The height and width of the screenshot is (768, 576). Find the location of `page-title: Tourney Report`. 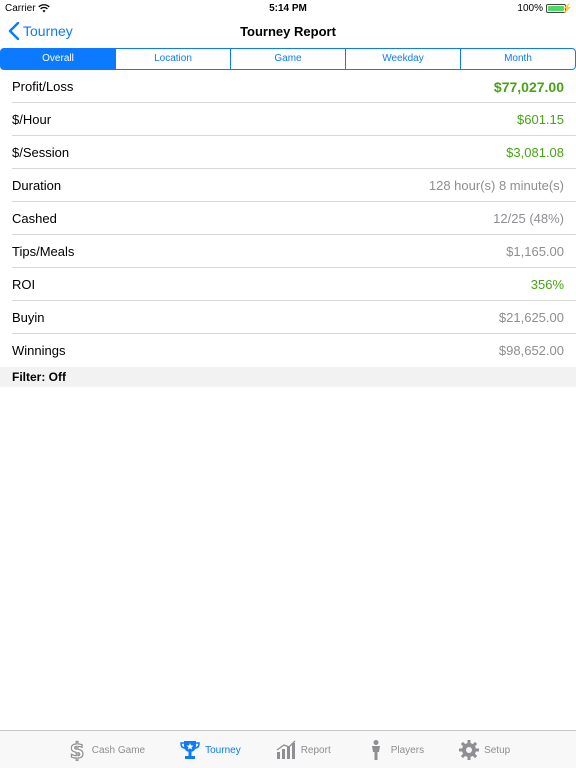

page-title: Tourney Report is located at coordinates (288, 31).